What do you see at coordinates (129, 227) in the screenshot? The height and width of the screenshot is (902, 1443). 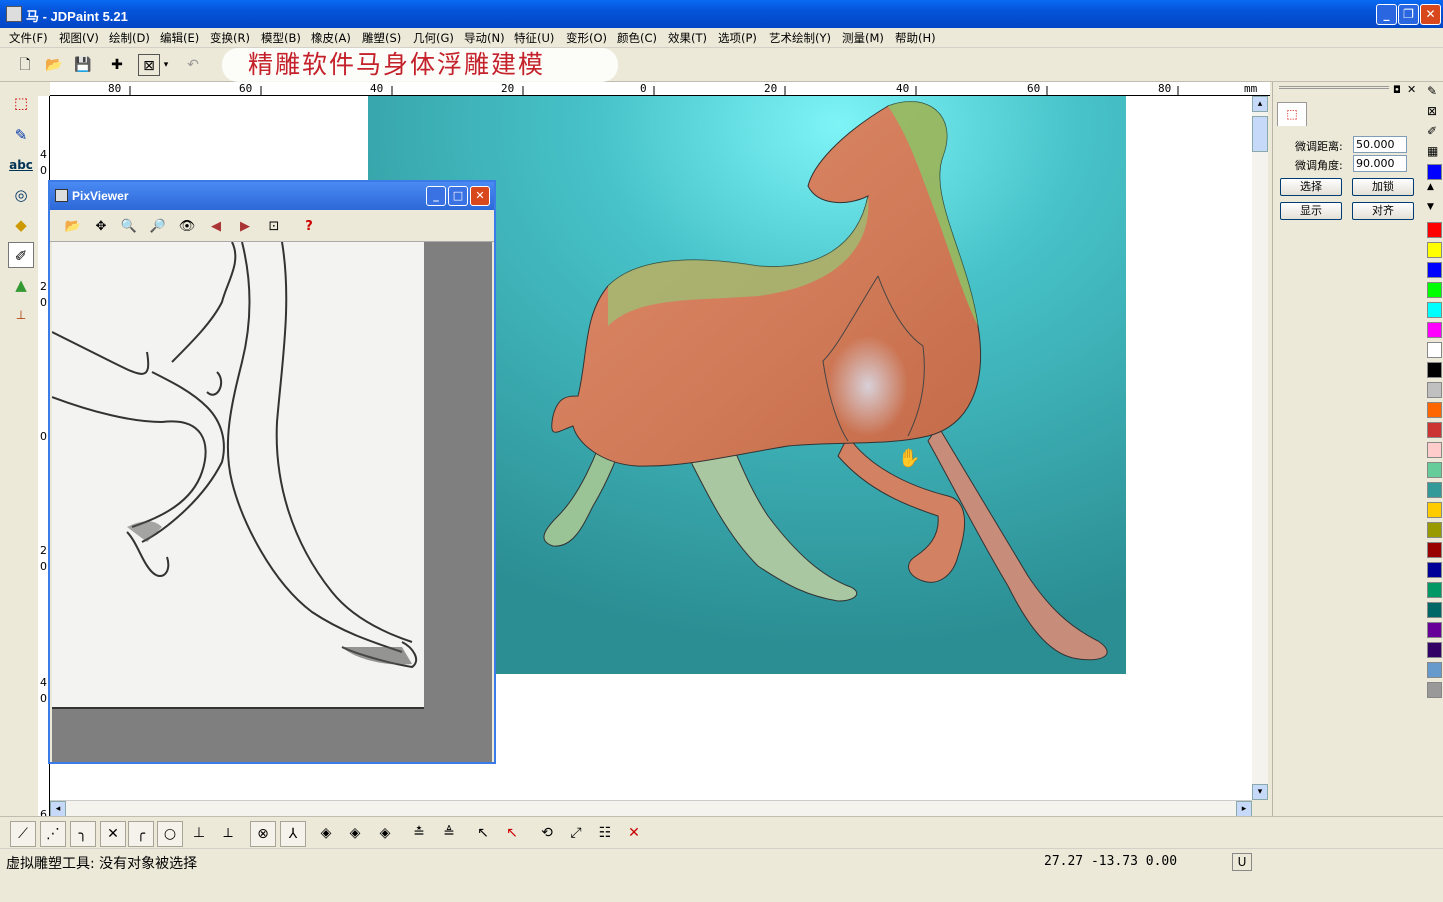 I see `zoom-in-icon: 🔍` at bounding box center [129, 227].